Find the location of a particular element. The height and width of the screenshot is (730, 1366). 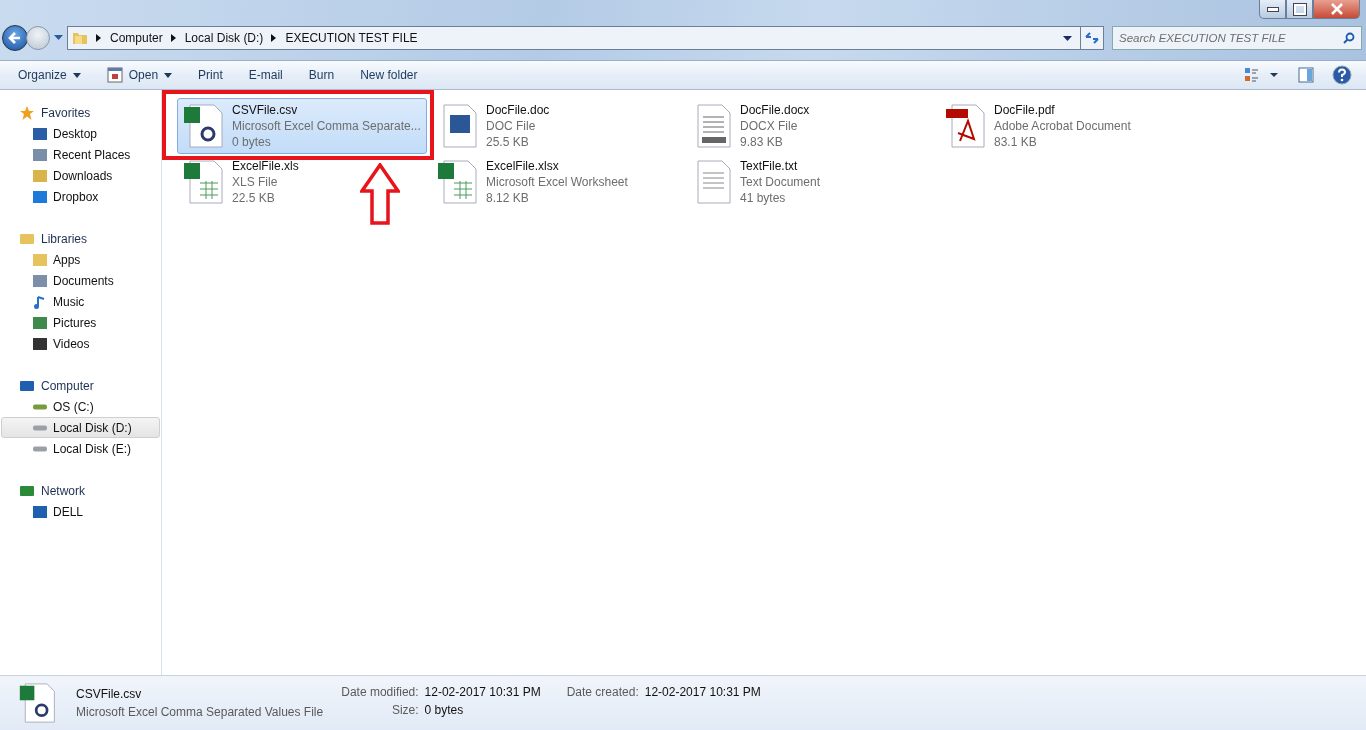

sidebar-item: Documents is located at coordinates (80, 280).